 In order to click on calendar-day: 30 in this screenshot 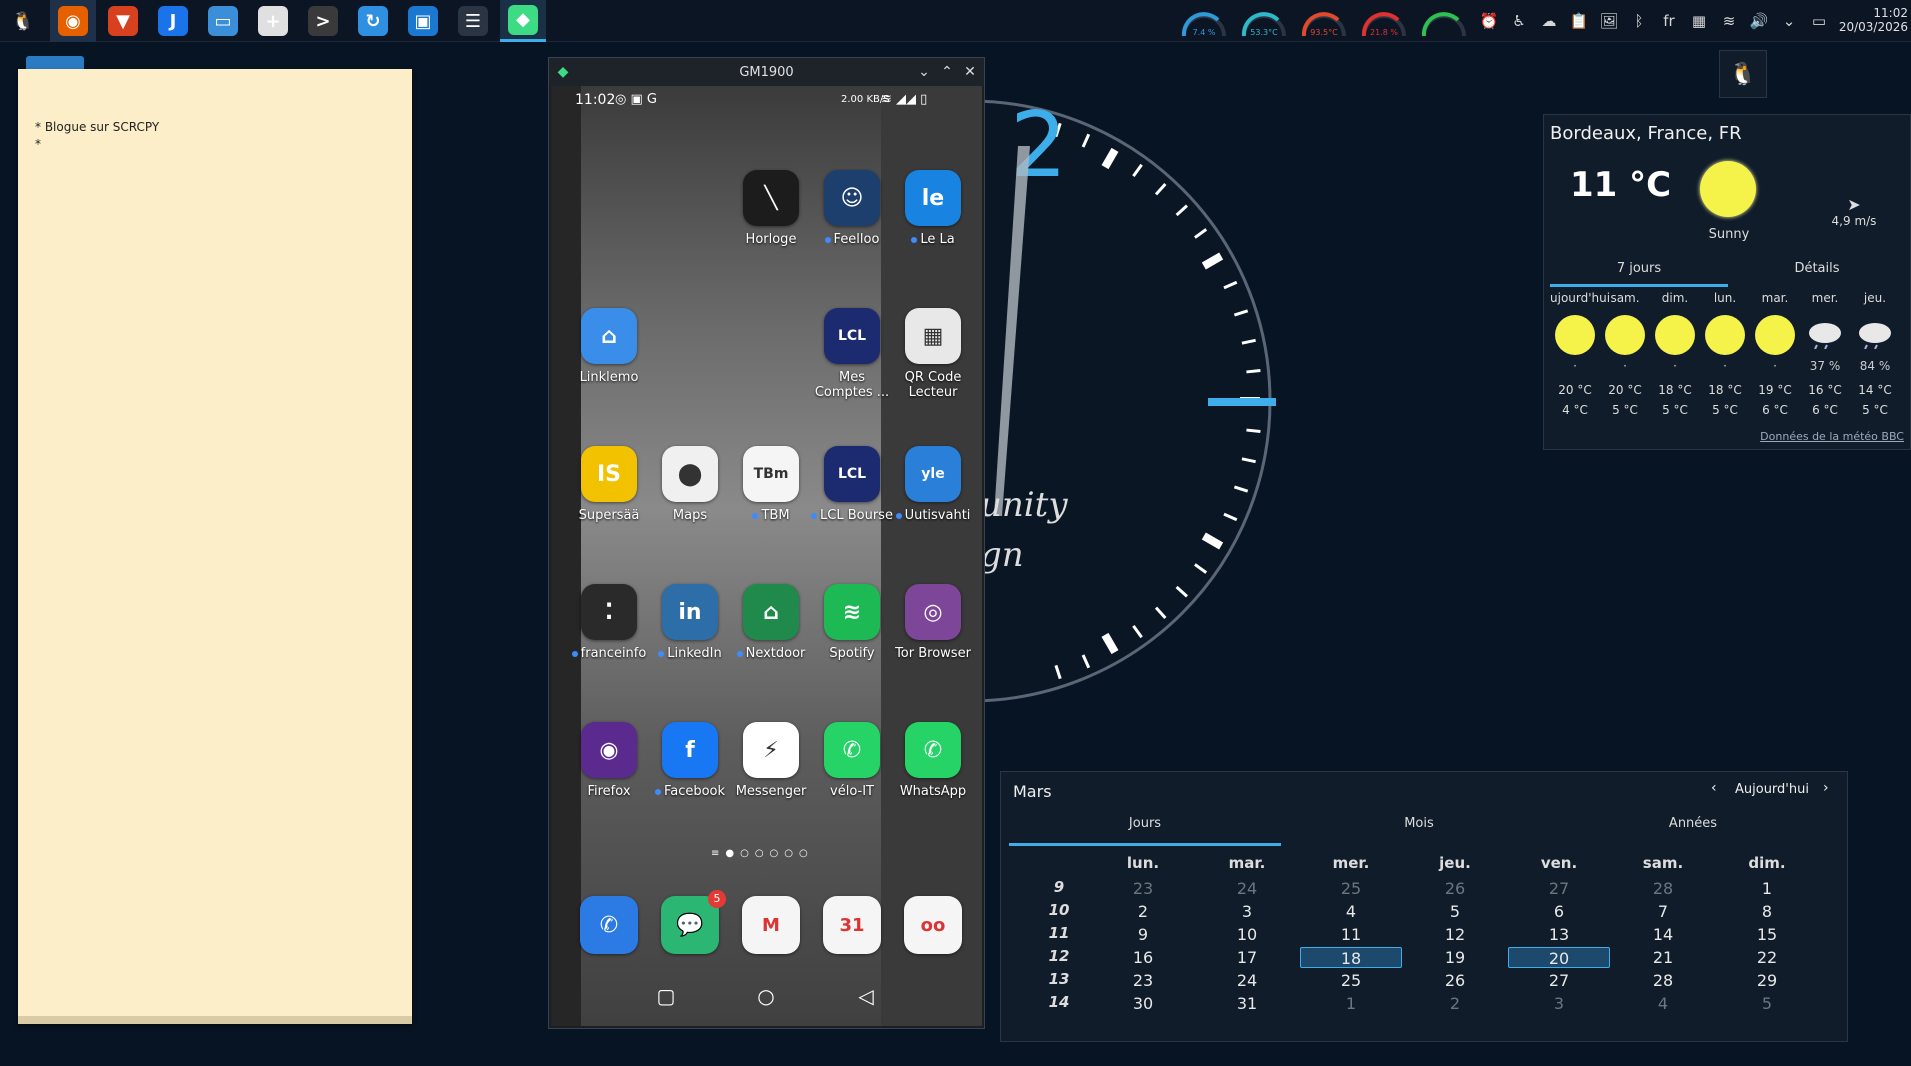, I will do `click(1143, 1003)`.